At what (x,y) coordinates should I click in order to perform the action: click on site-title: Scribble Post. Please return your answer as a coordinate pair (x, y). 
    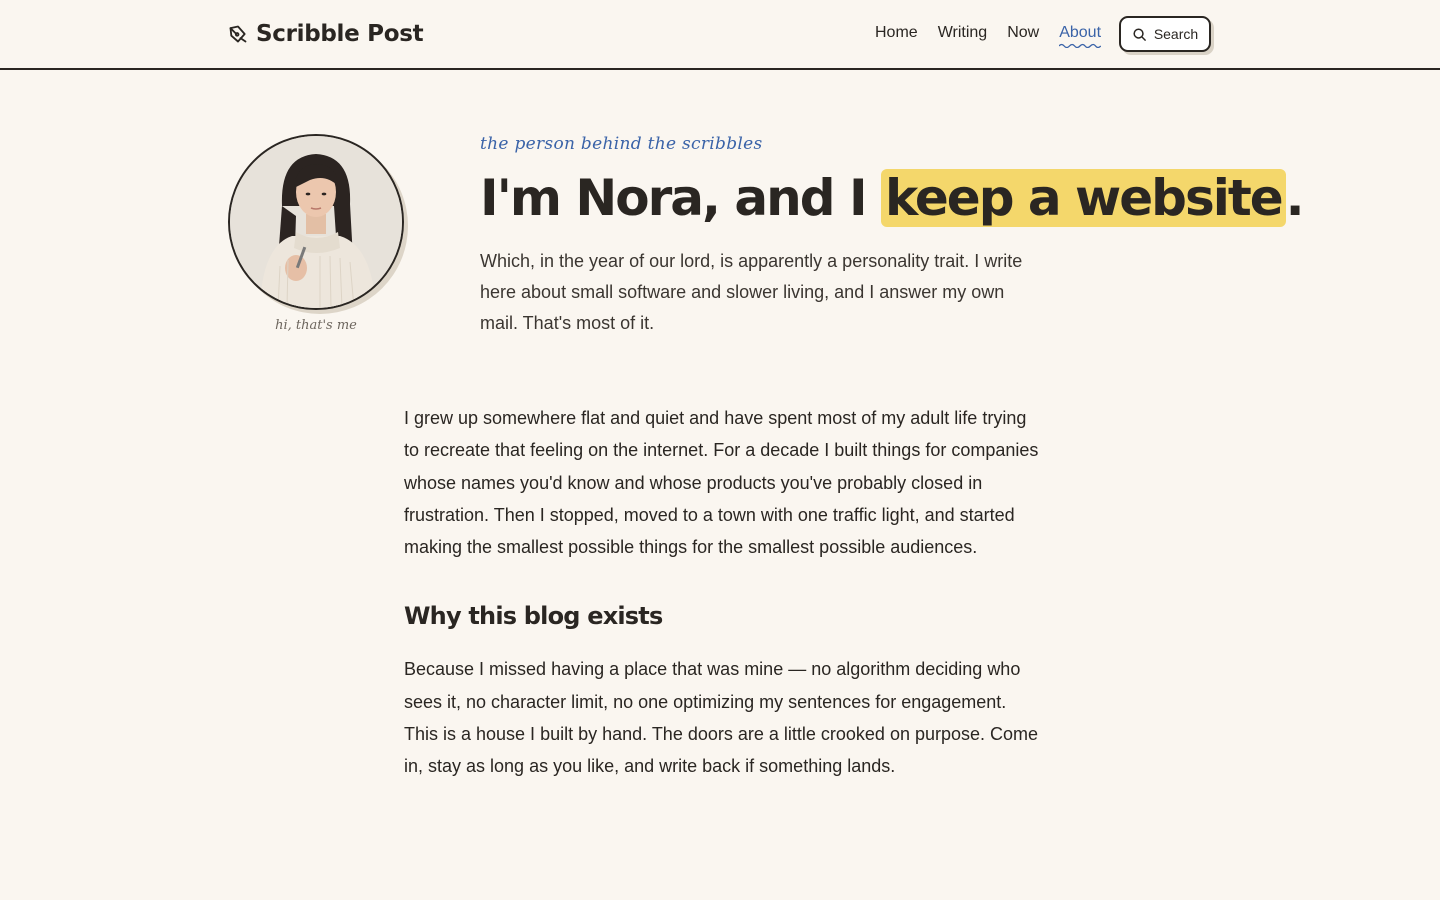
    Looking at the image, I should click on (340, 34).